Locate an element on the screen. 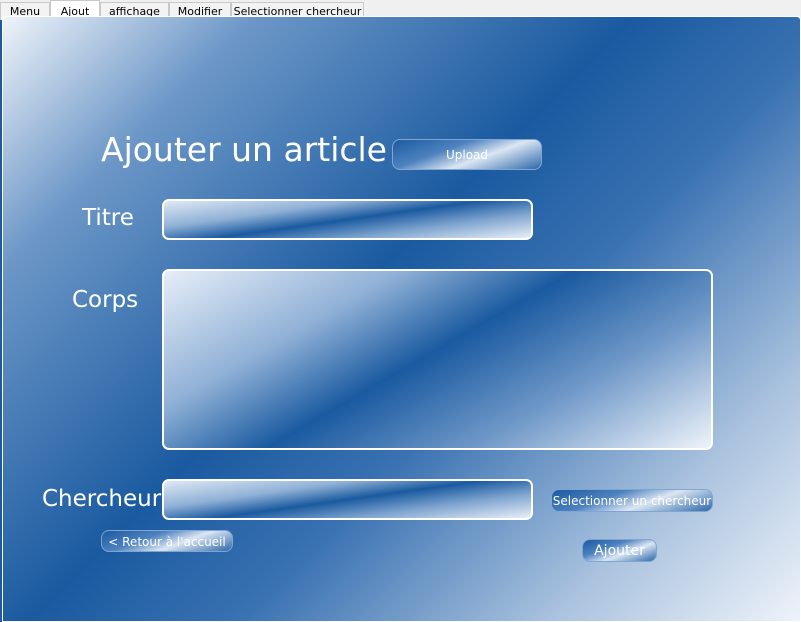 Image resolution: width=801 pixels, height=622 pixels. chercheur-label: Chercheur is located at coordinates (102, 499).